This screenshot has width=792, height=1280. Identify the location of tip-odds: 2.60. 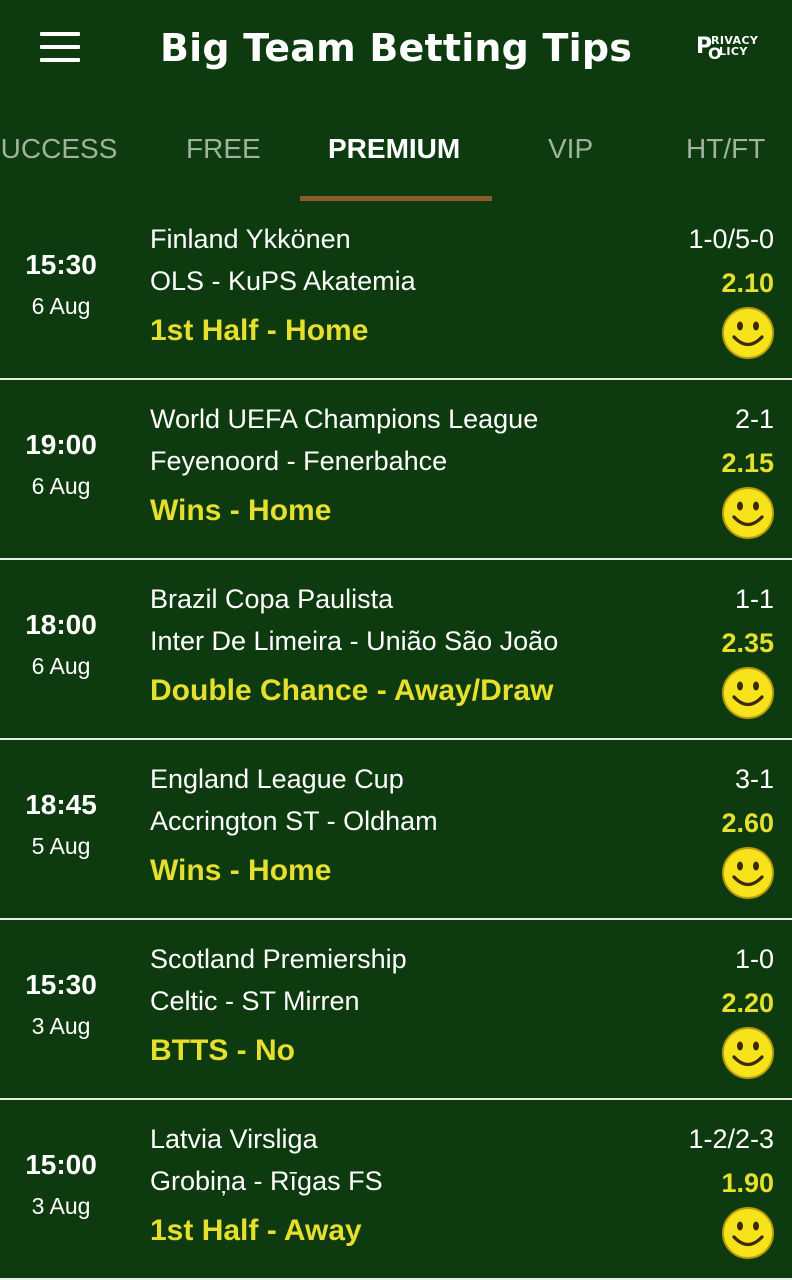
(747, 823).